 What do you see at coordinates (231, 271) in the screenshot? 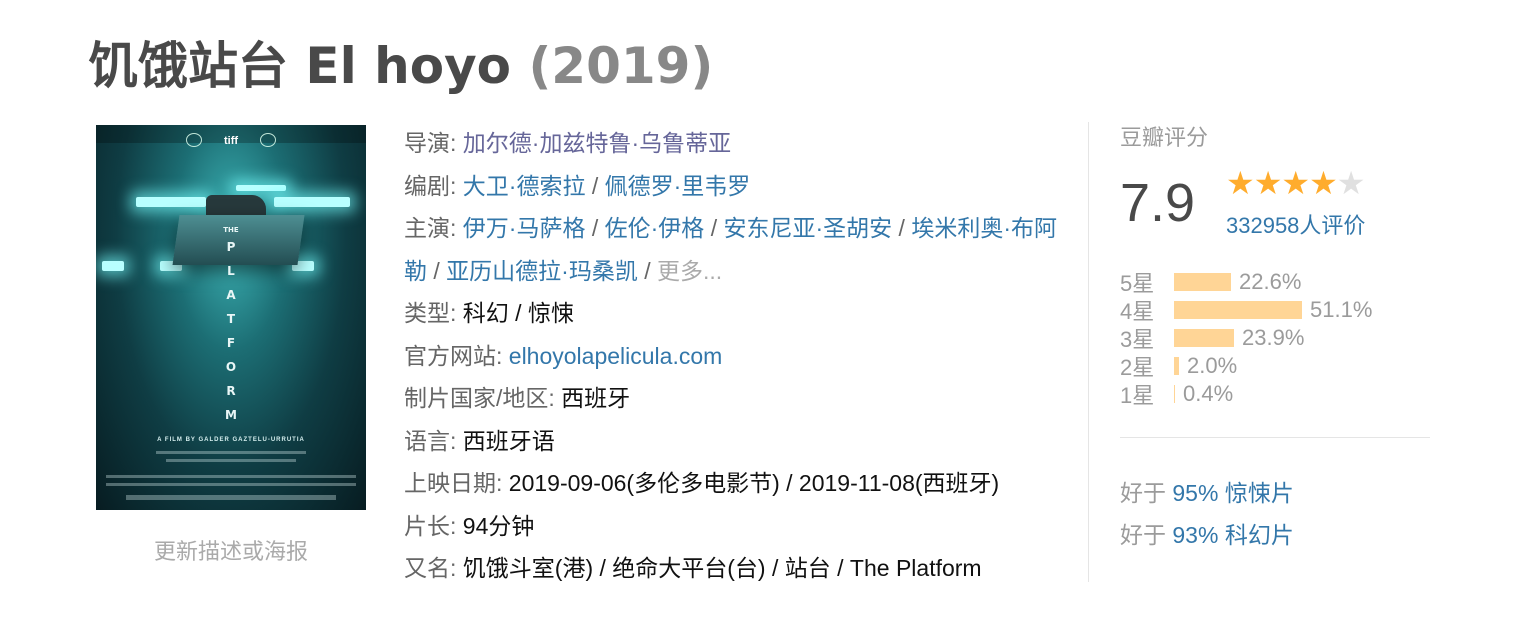
I see `poster-title-letter: L` at bounding box center [231, 271].